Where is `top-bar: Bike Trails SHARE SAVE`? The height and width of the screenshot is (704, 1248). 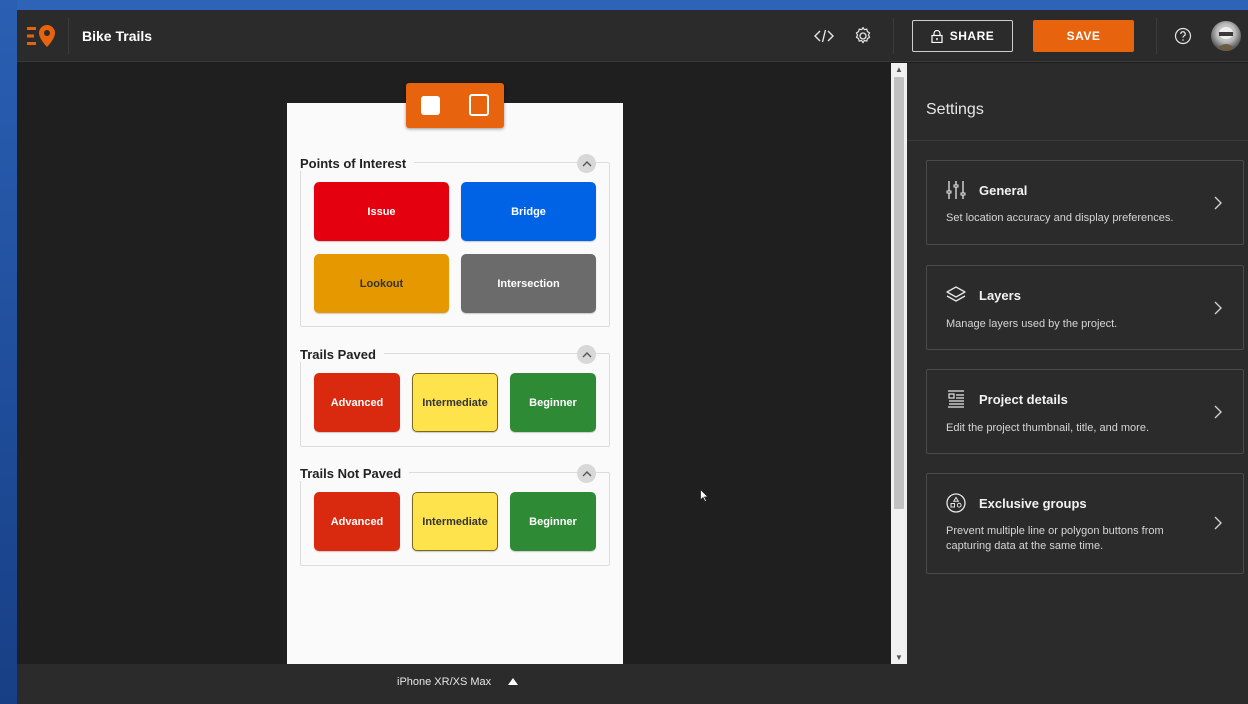 top-bar: Bike Trails SHARE SAVE is located at coordinates (632, 36).